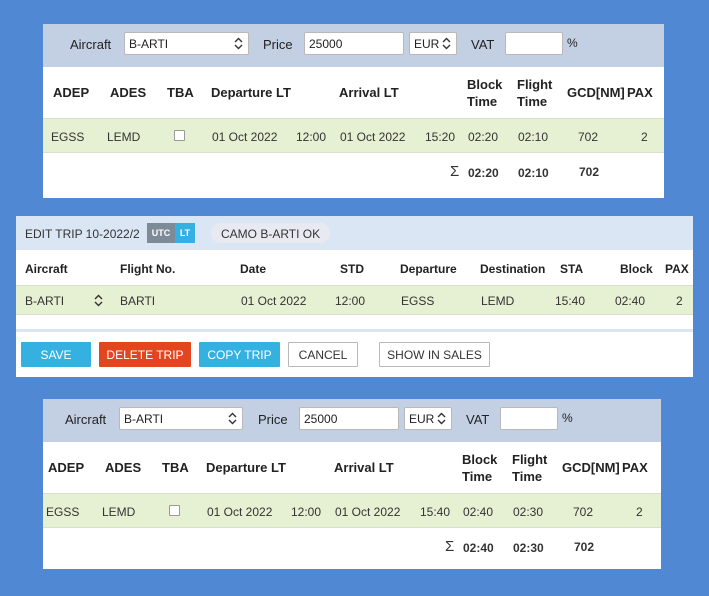 Image resolution: width=709 pixels, height=596 pixels. What do you see at coordinates (161, 233) in the screenshot?
I see `utc-toggle: UTC` at bounding box center [161, 233].